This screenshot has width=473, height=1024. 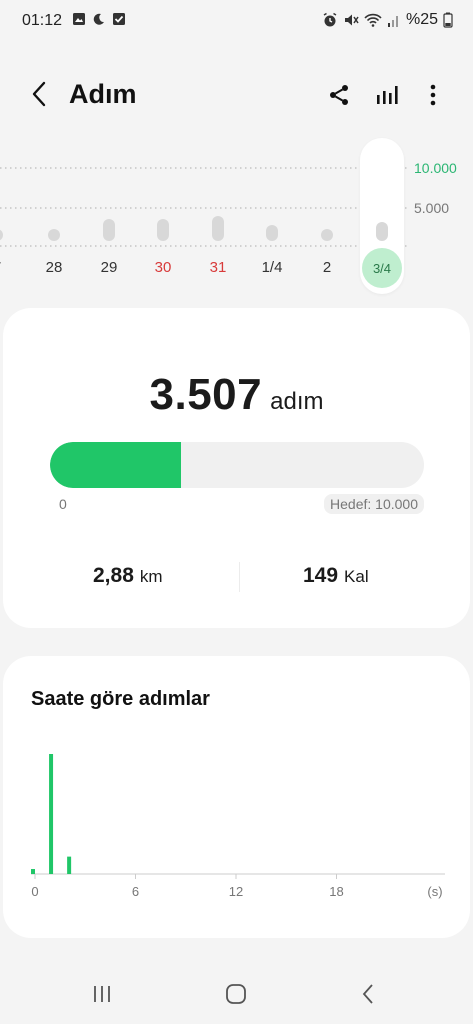 What do you see at coordinates (435, 168) in the screenshot?
I see `goal-axis-label: 10.000` at bounding box center [435, 168].